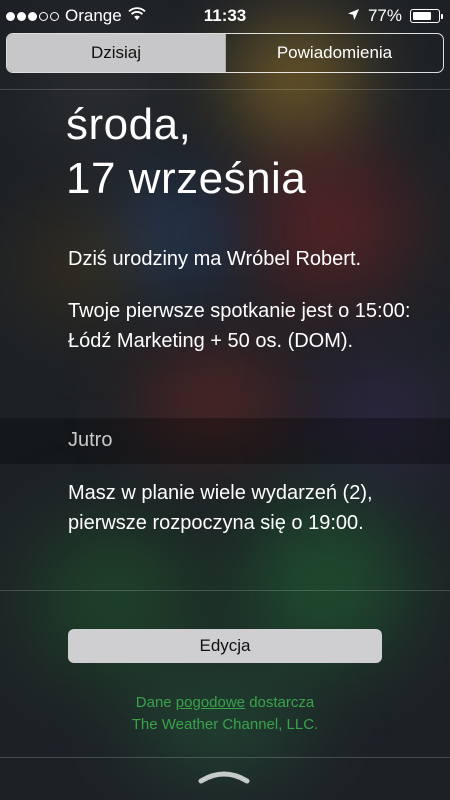  Describe the element at coordinates (353, 16) in the screenshot. I see `location-arrow-icon` at that location.